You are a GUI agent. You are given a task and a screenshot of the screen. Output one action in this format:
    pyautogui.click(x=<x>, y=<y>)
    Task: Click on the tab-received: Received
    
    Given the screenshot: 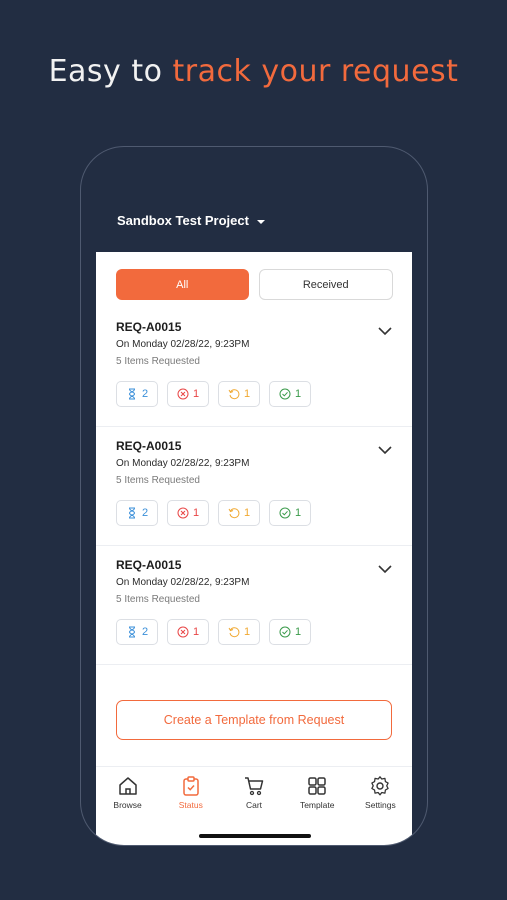 What is the action you would take?
    pyautogui.click(x=325, y=284)
    